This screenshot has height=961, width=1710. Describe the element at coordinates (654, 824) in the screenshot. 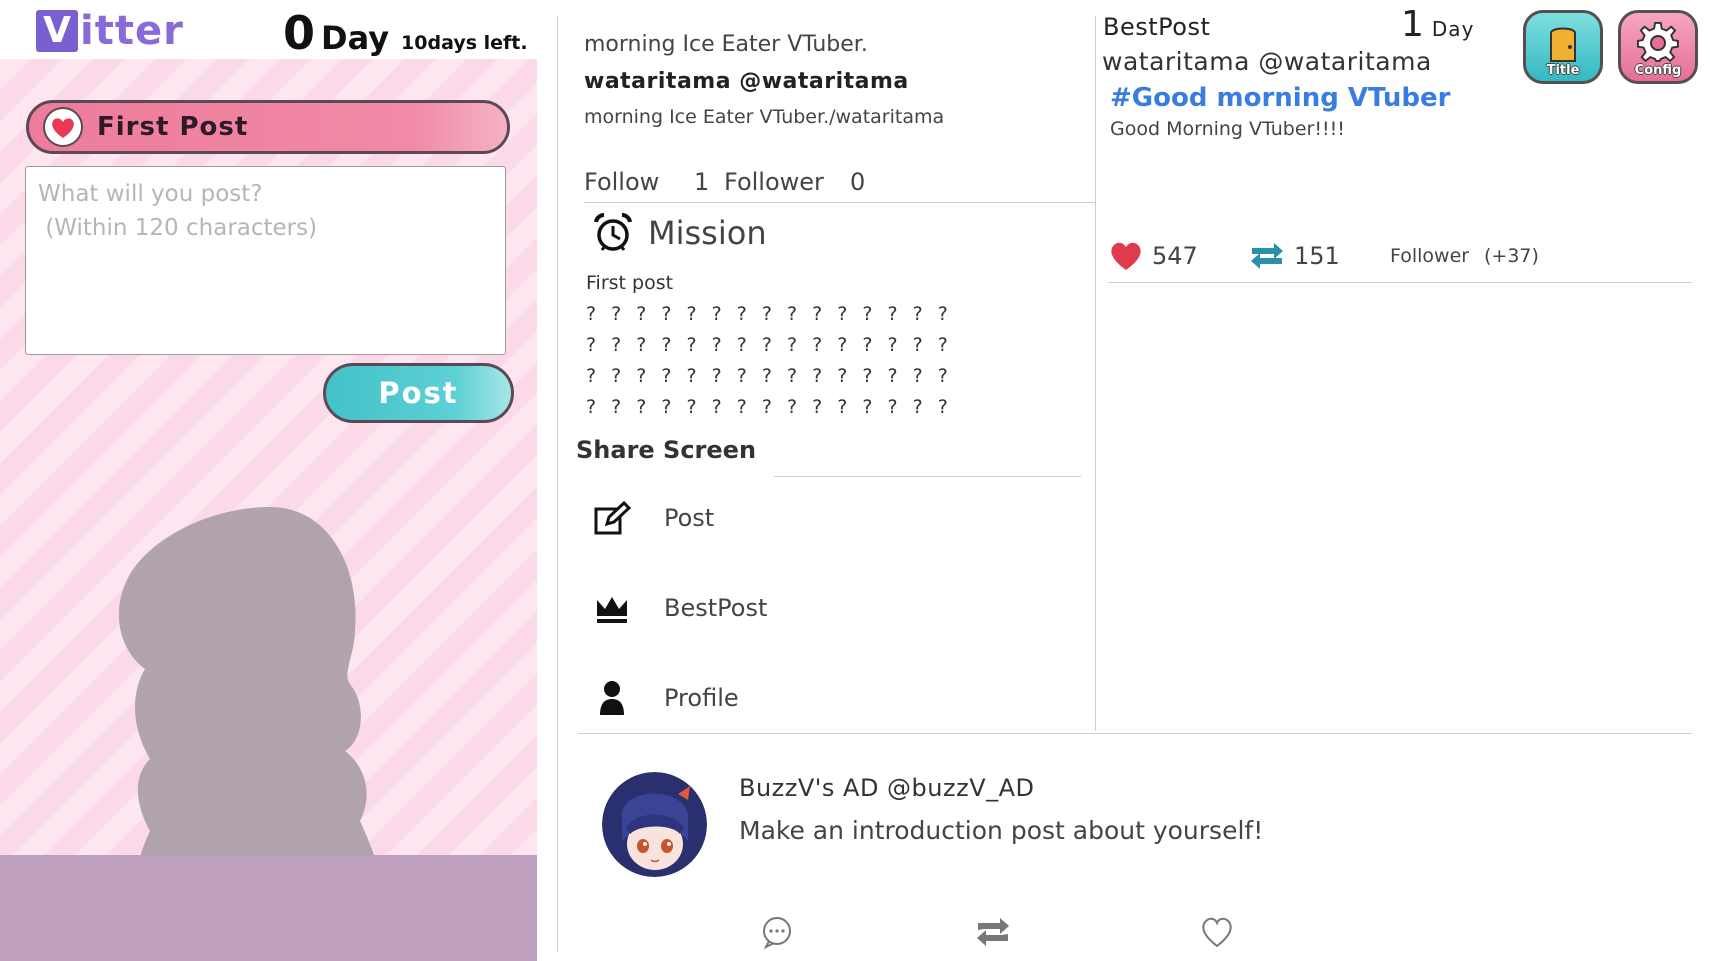

I see `ad-avatar` at that location.